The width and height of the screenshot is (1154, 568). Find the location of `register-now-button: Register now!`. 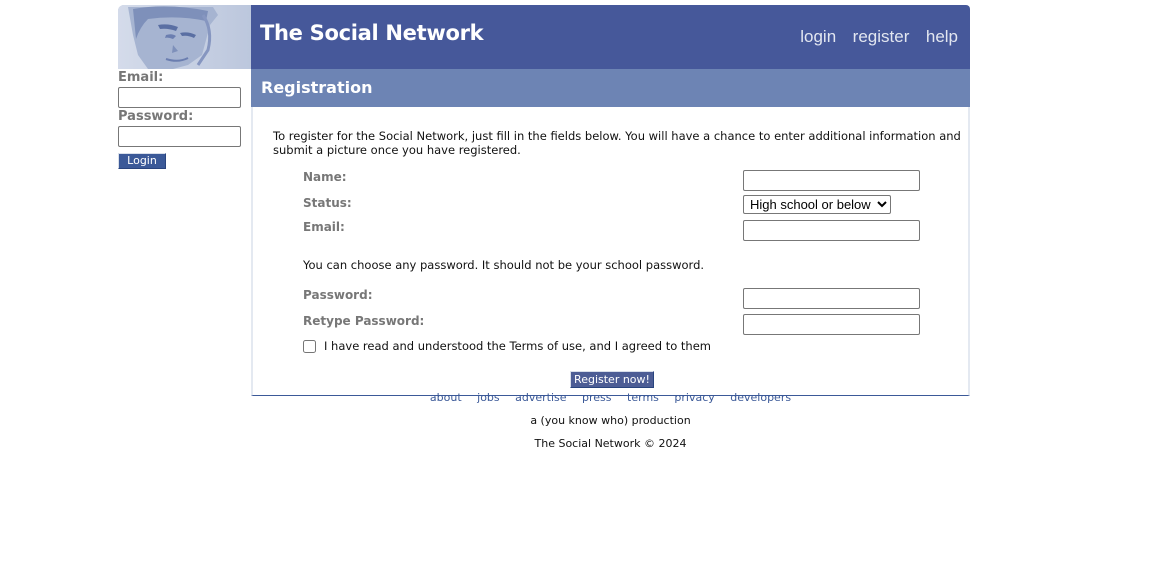

register-now-button: Register now! is located at coordinates (612, 379).